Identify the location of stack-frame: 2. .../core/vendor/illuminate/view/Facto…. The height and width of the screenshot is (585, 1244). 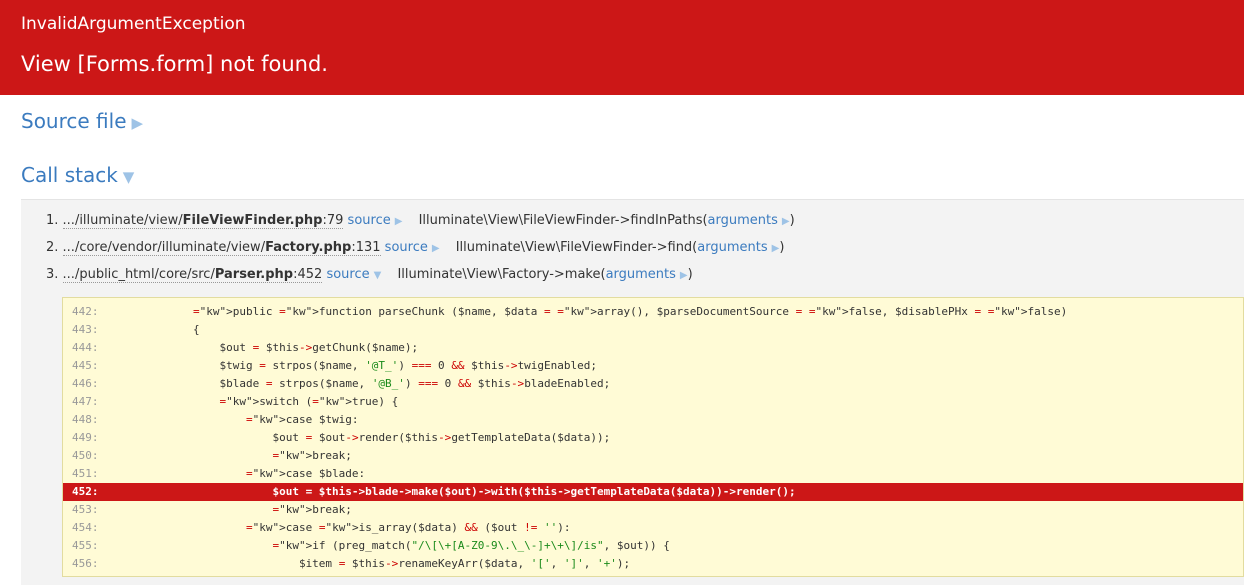
(632, 247).